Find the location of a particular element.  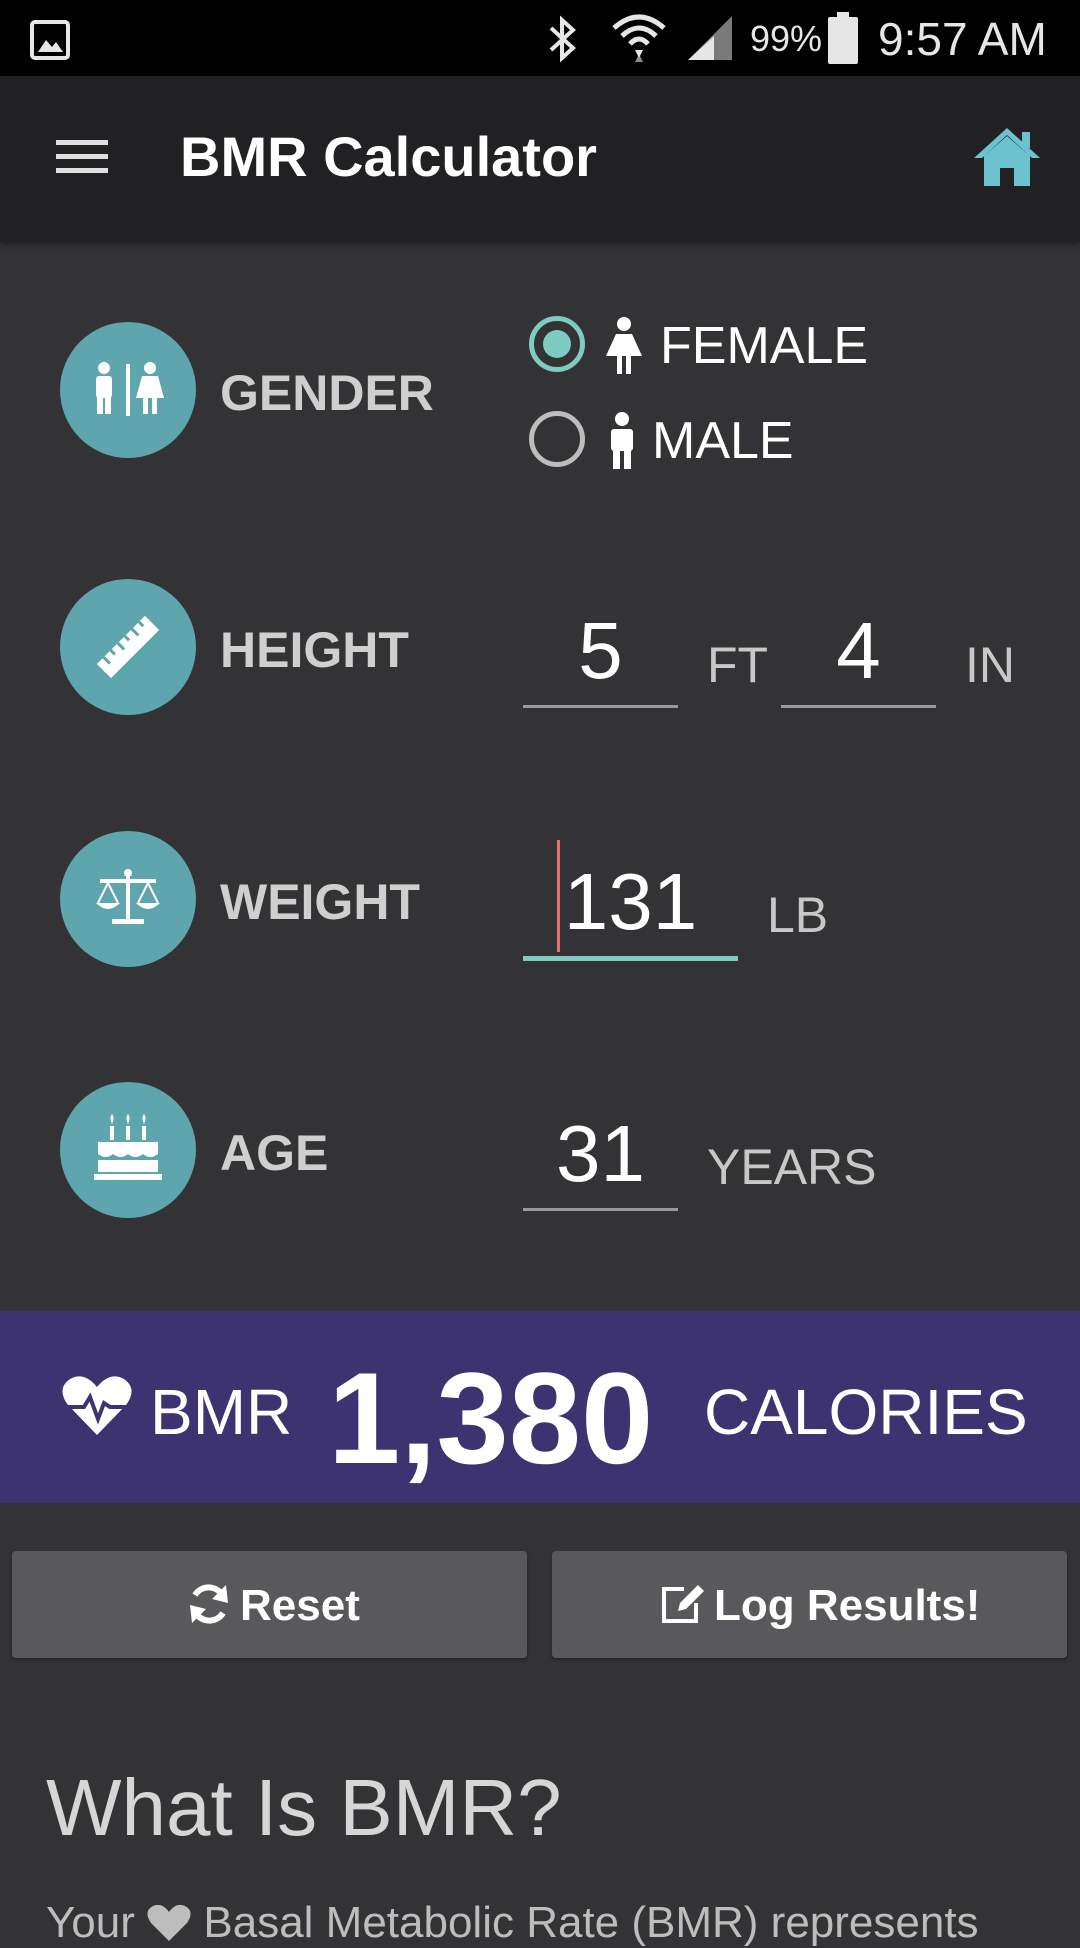

weight-input: 131 is located at coordinates (630, 908).